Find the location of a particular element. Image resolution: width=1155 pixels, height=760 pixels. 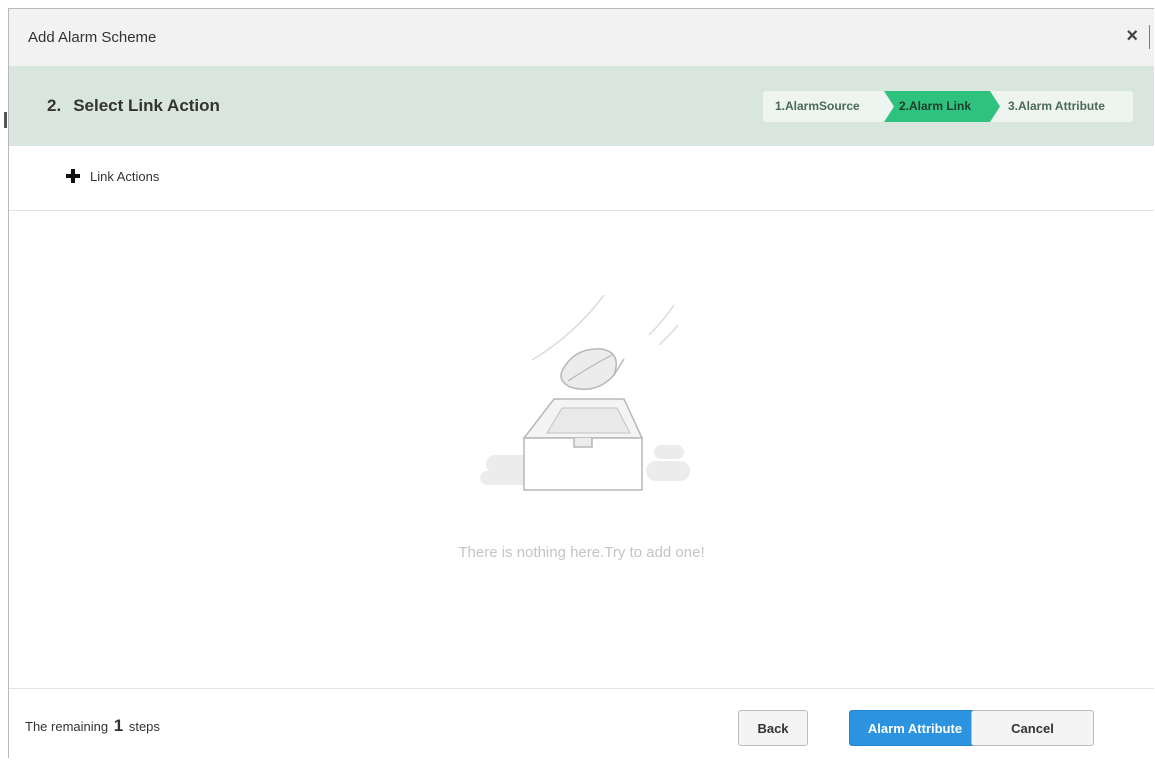

step-alarm-link: 2.Alarm Link is located at coordinates (935, 106).